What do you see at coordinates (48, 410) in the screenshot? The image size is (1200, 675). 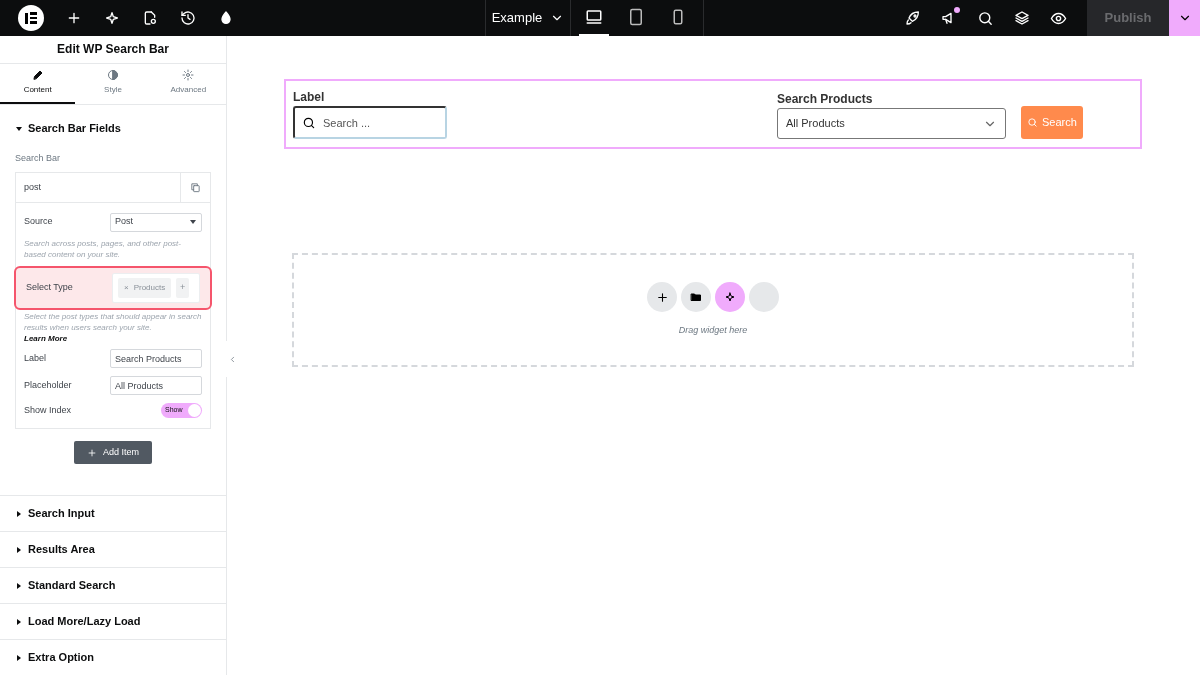 I see `field-label: Show Index` at bounding box center [48, 410].